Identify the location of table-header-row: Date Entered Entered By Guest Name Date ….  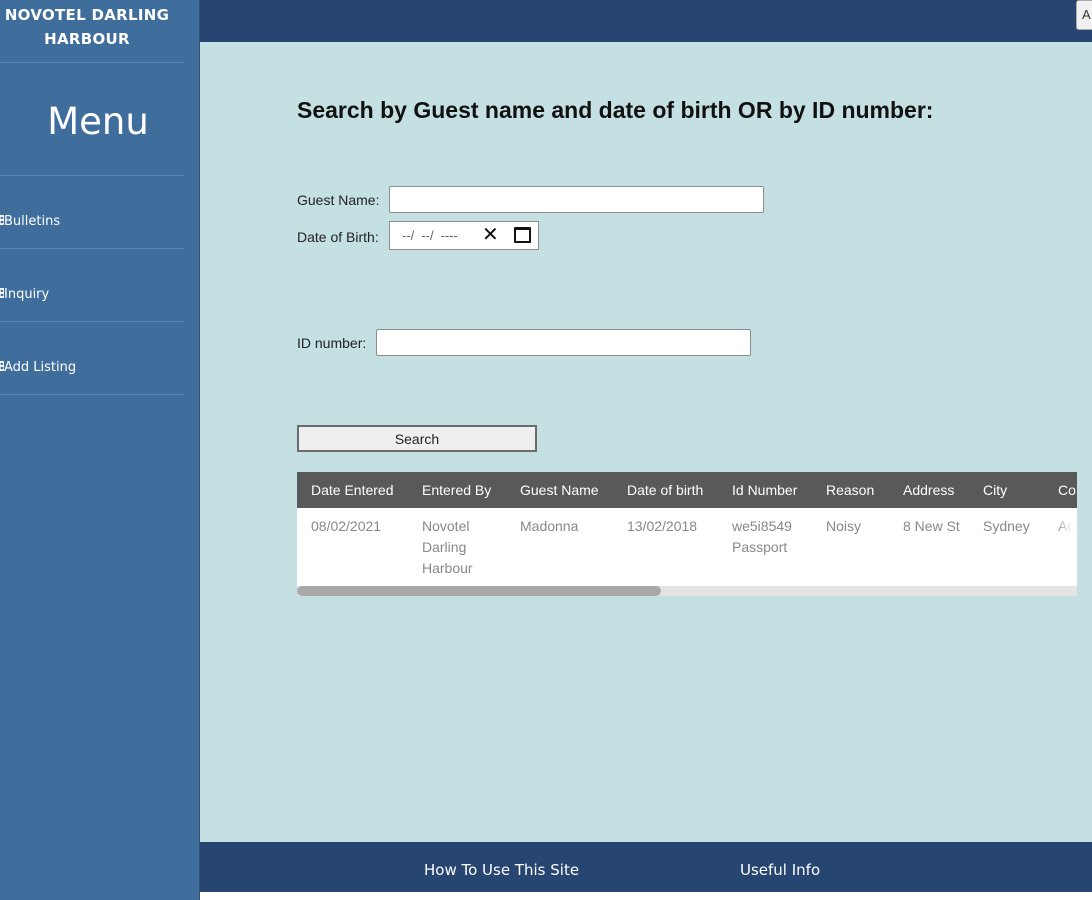
(687, 490).